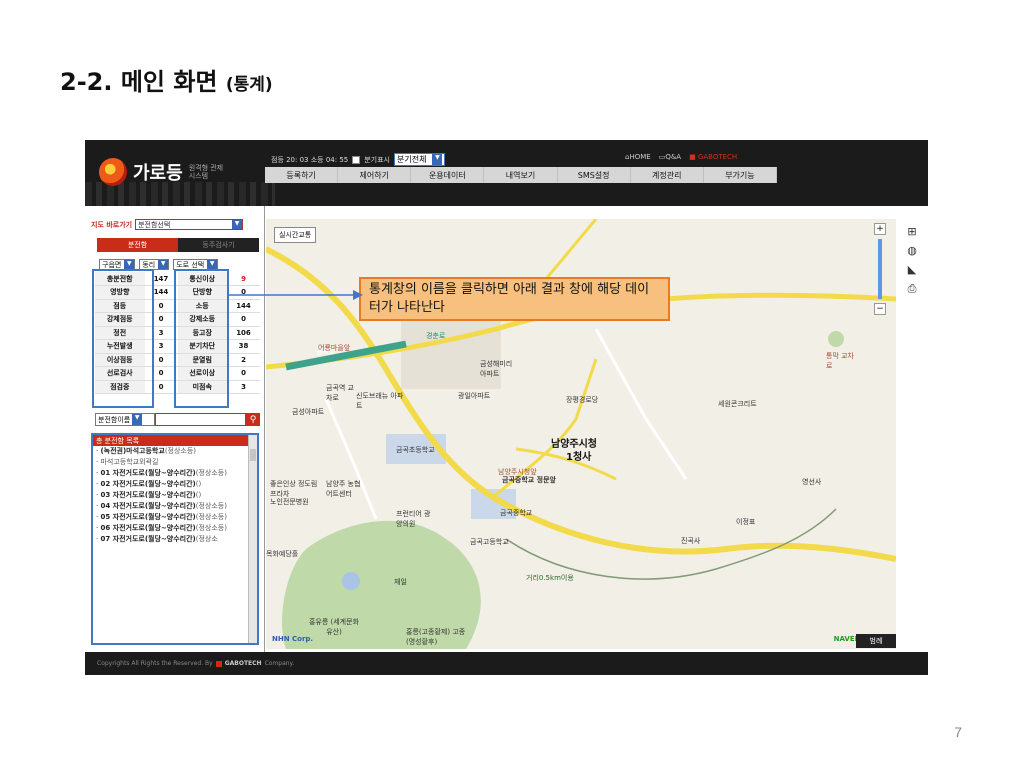 This screenshot has height=768, width=1024. I want to click on list-item: · 마석고등학교외곽길, so click(175, 462).